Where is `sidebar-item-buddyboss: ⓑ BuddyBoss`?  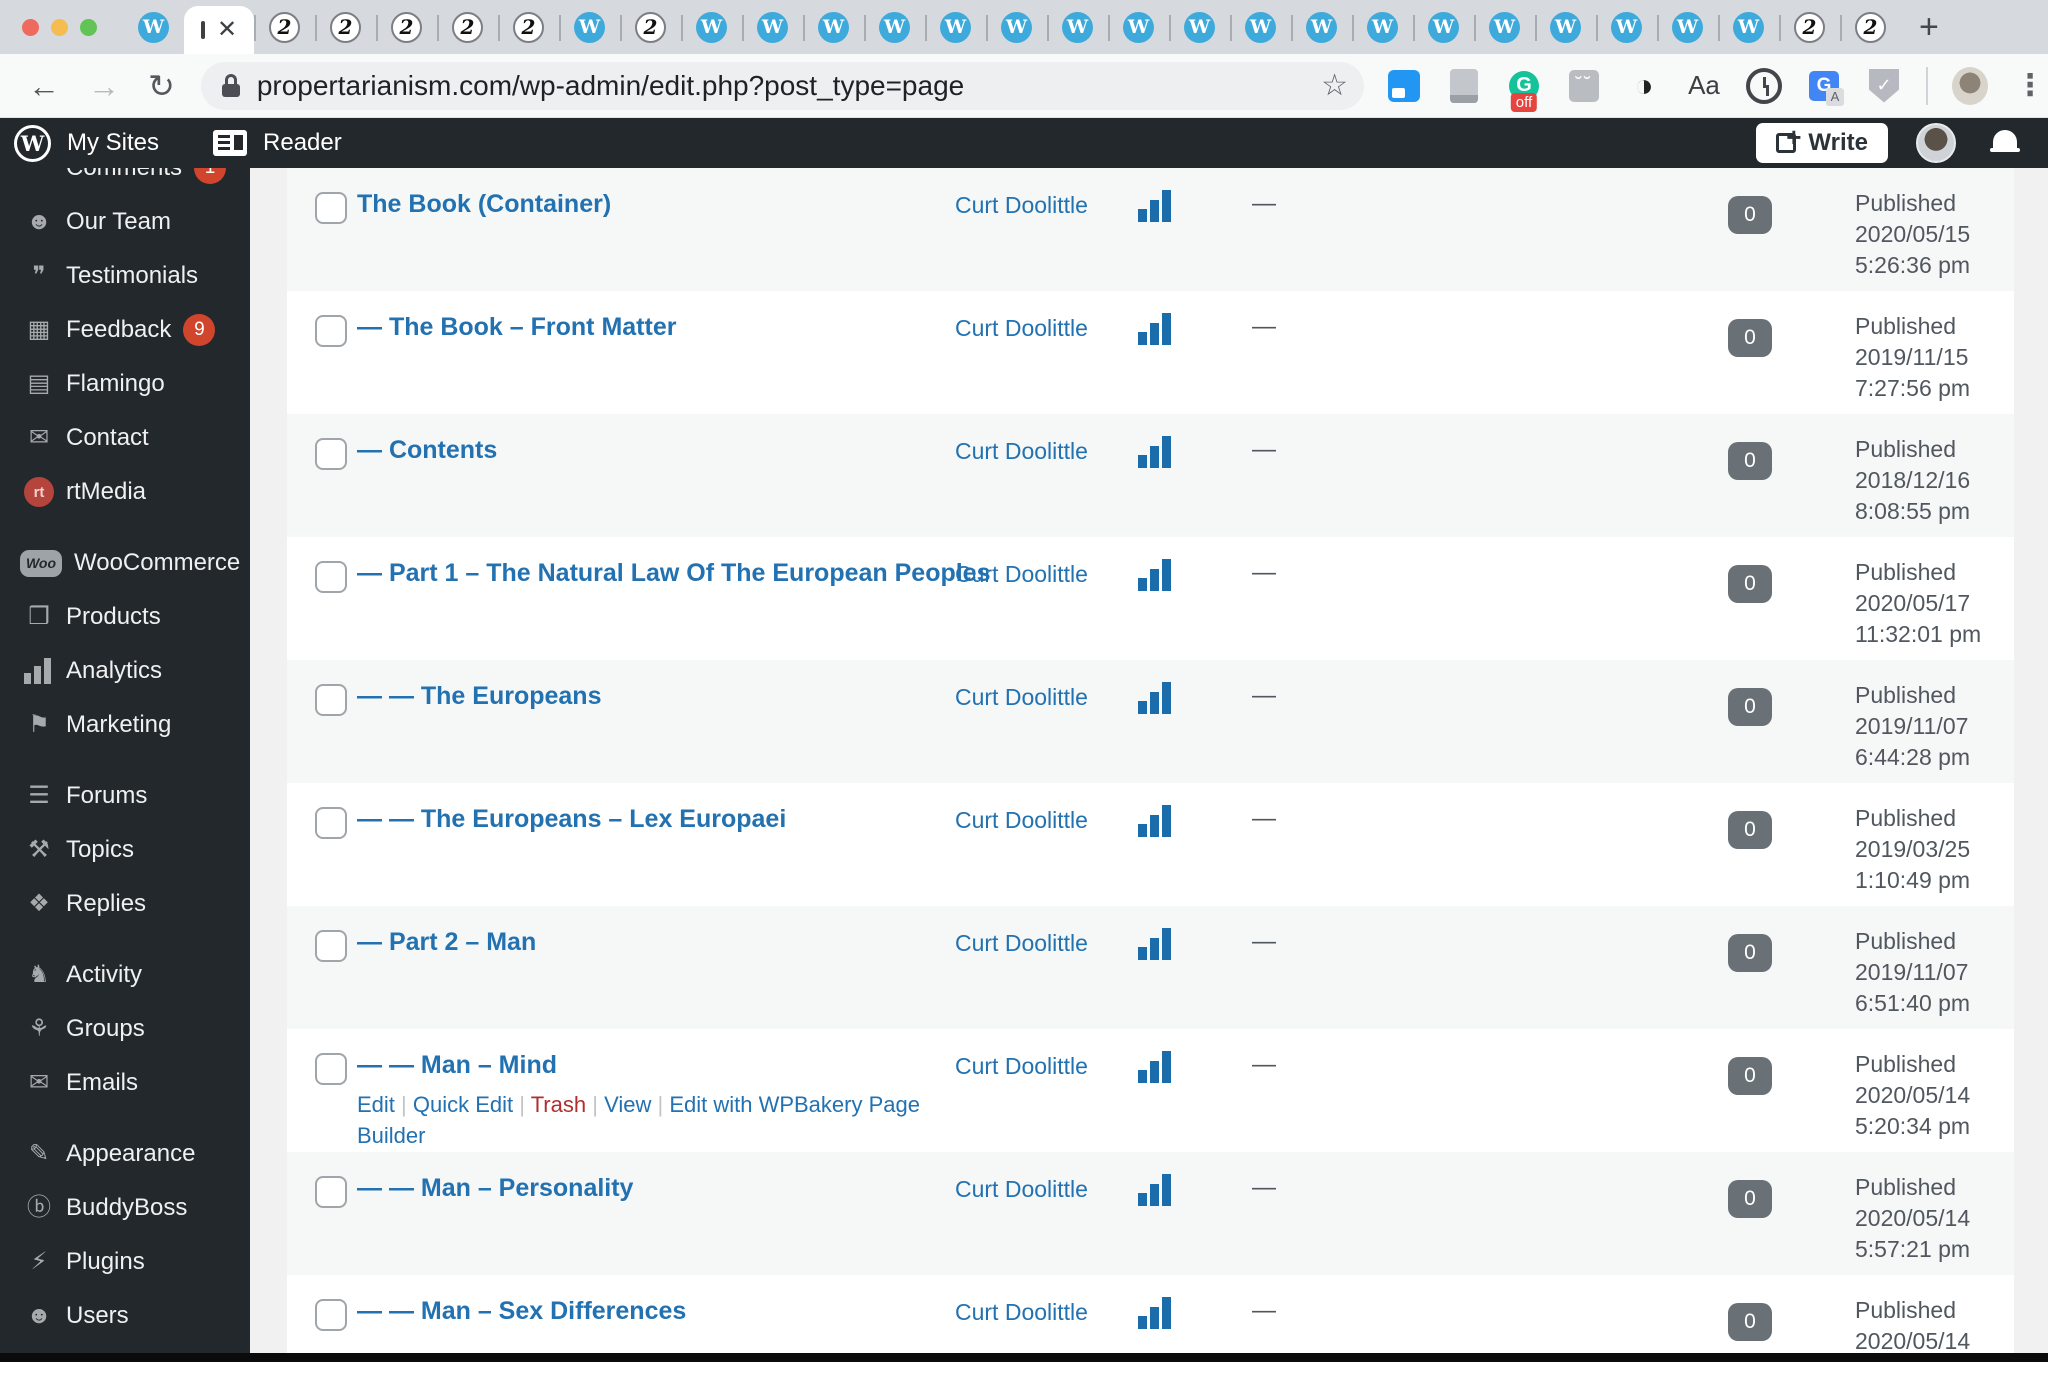
sidebar-item-buddyboss: ⓑ BuddyBoss is located at coordinates (125, 1208).